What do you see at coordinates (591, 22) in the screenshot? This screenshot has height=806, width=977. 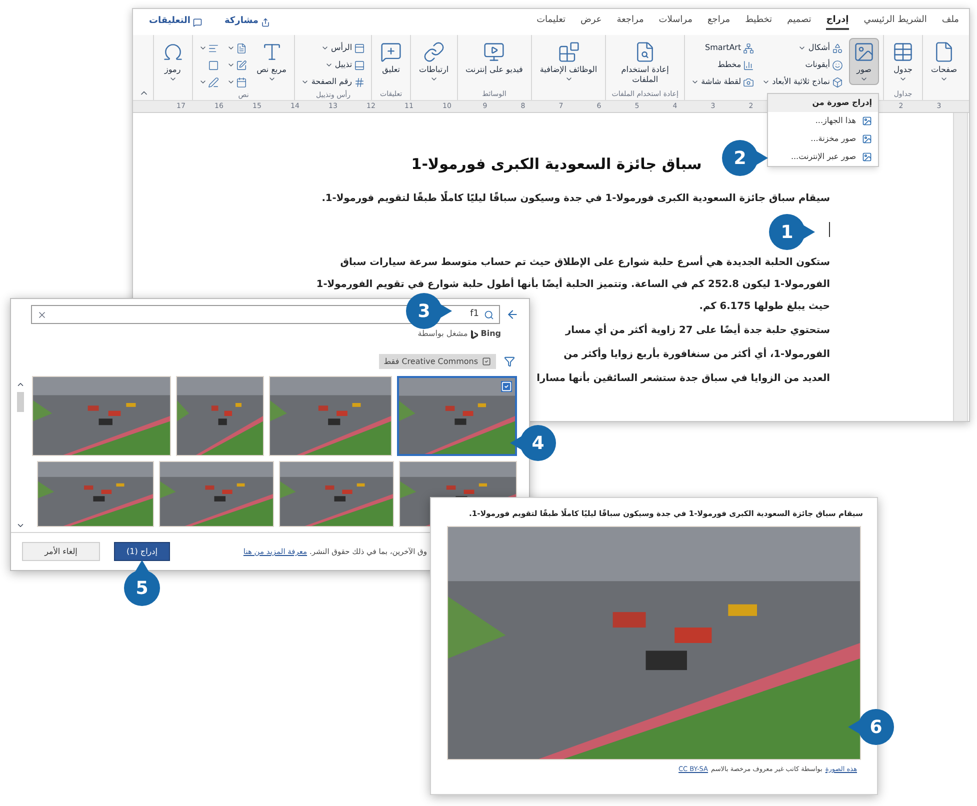 I see `ribbon-tab: عرض` at bounding box center [591, 22].